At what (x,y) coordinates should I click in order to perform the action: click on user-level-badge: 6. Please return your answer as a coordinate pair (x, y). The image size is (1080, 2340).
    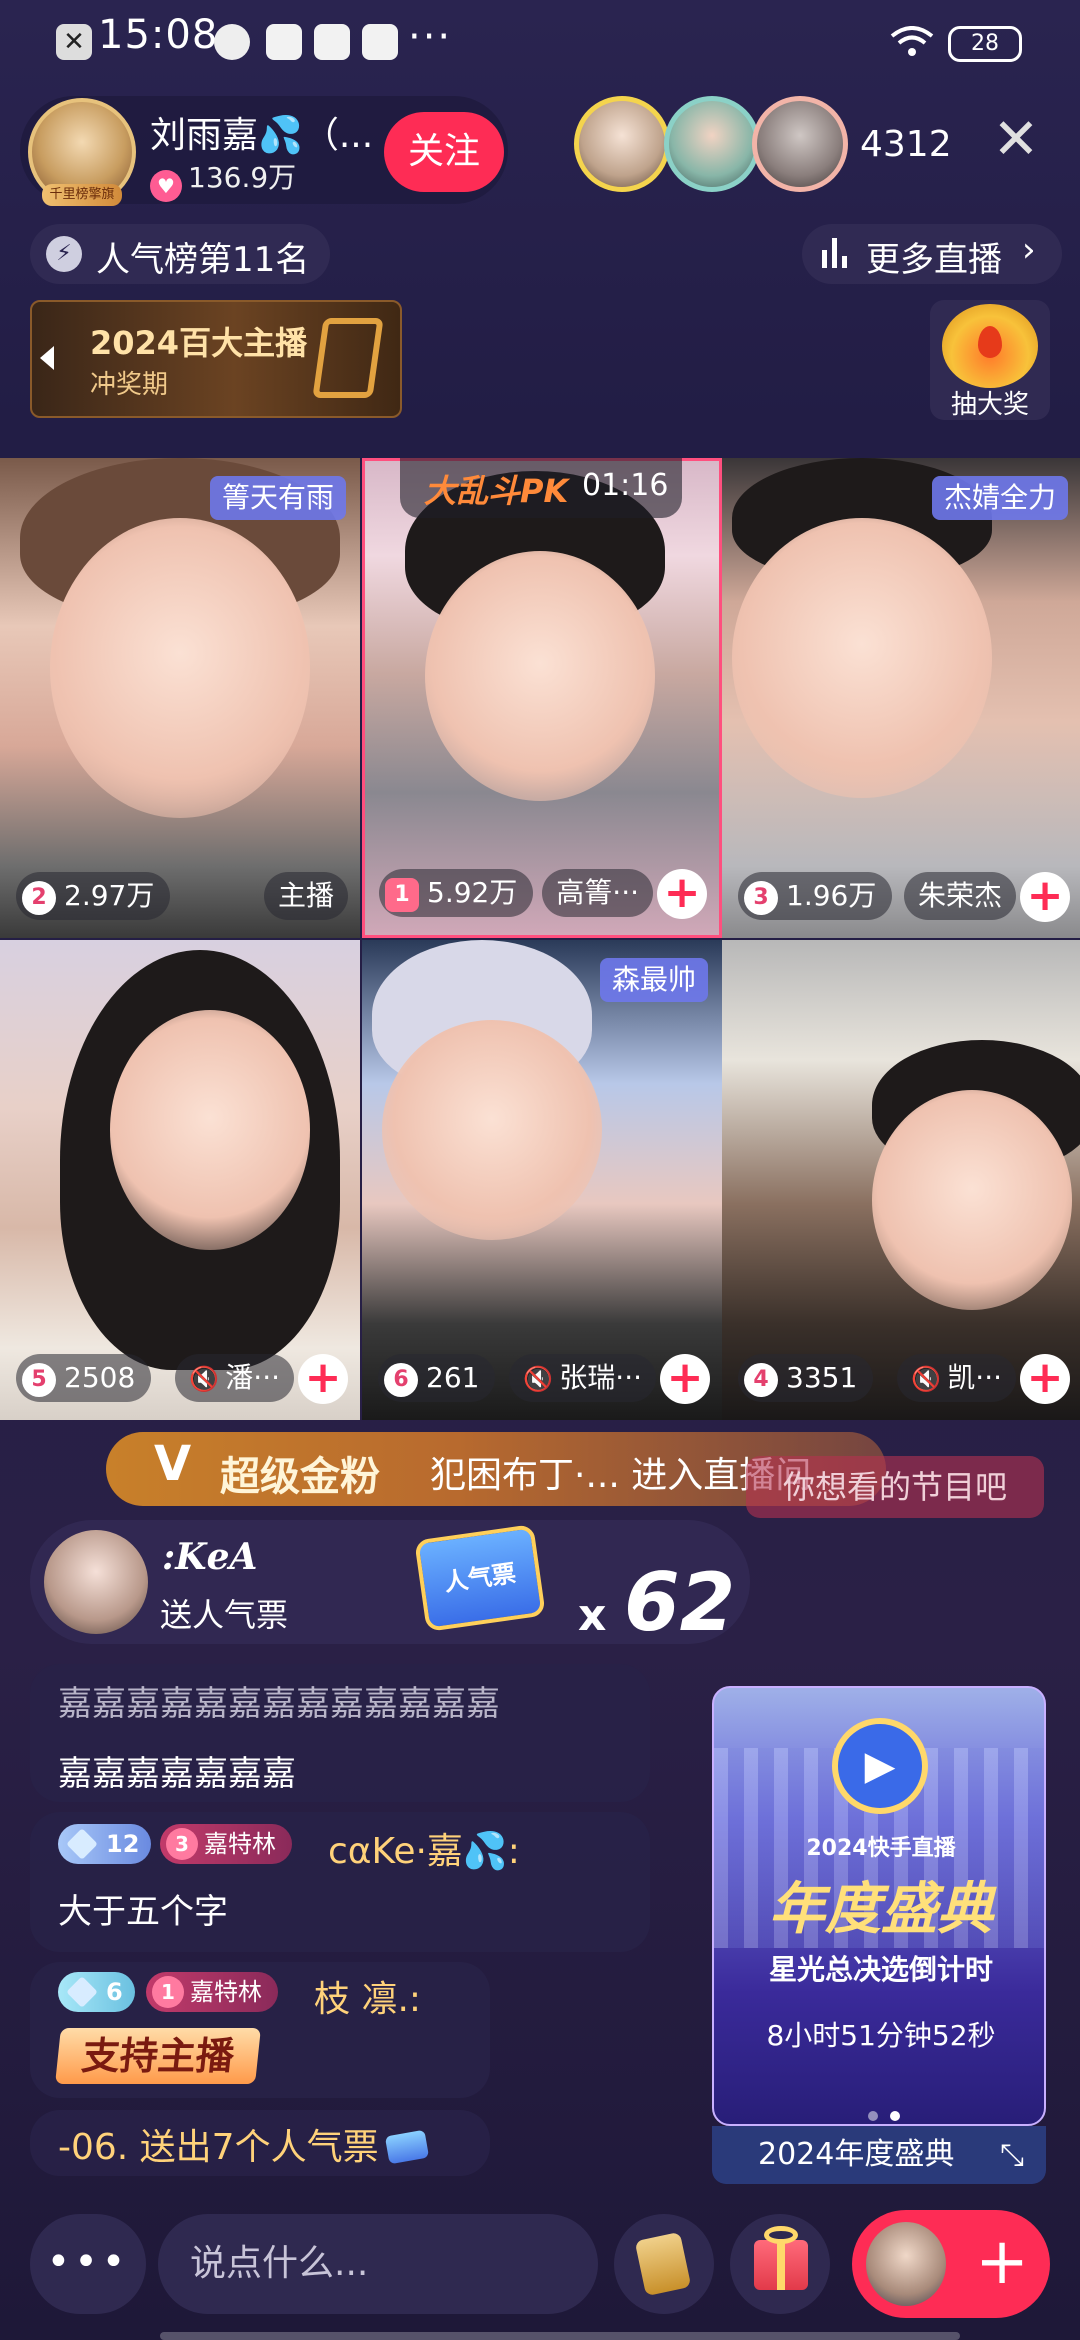
    Looking at the image, I should click on (96, 1992).